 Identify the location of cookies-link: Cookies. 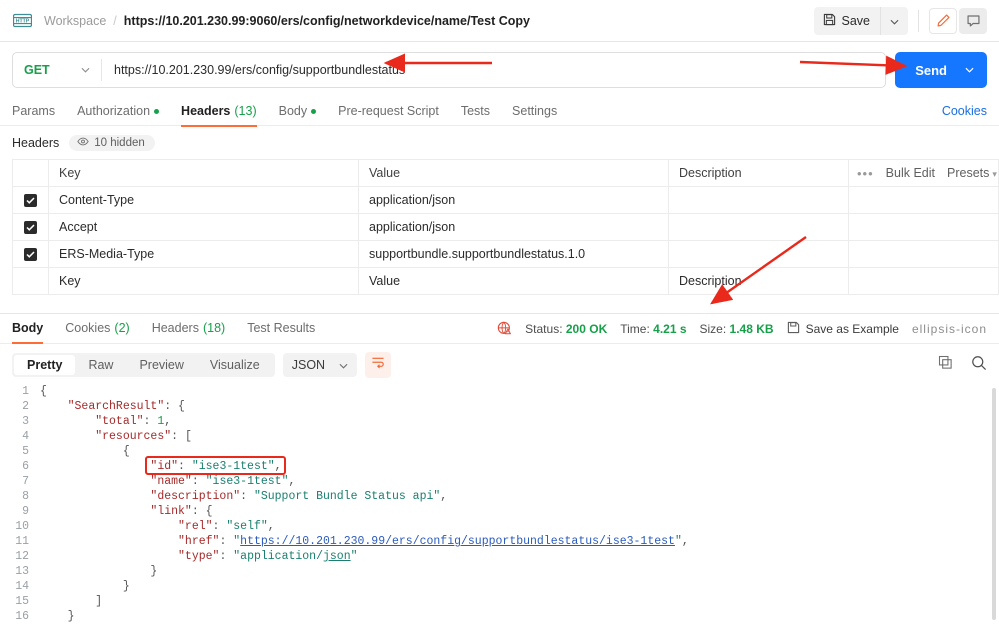
(964, 111).